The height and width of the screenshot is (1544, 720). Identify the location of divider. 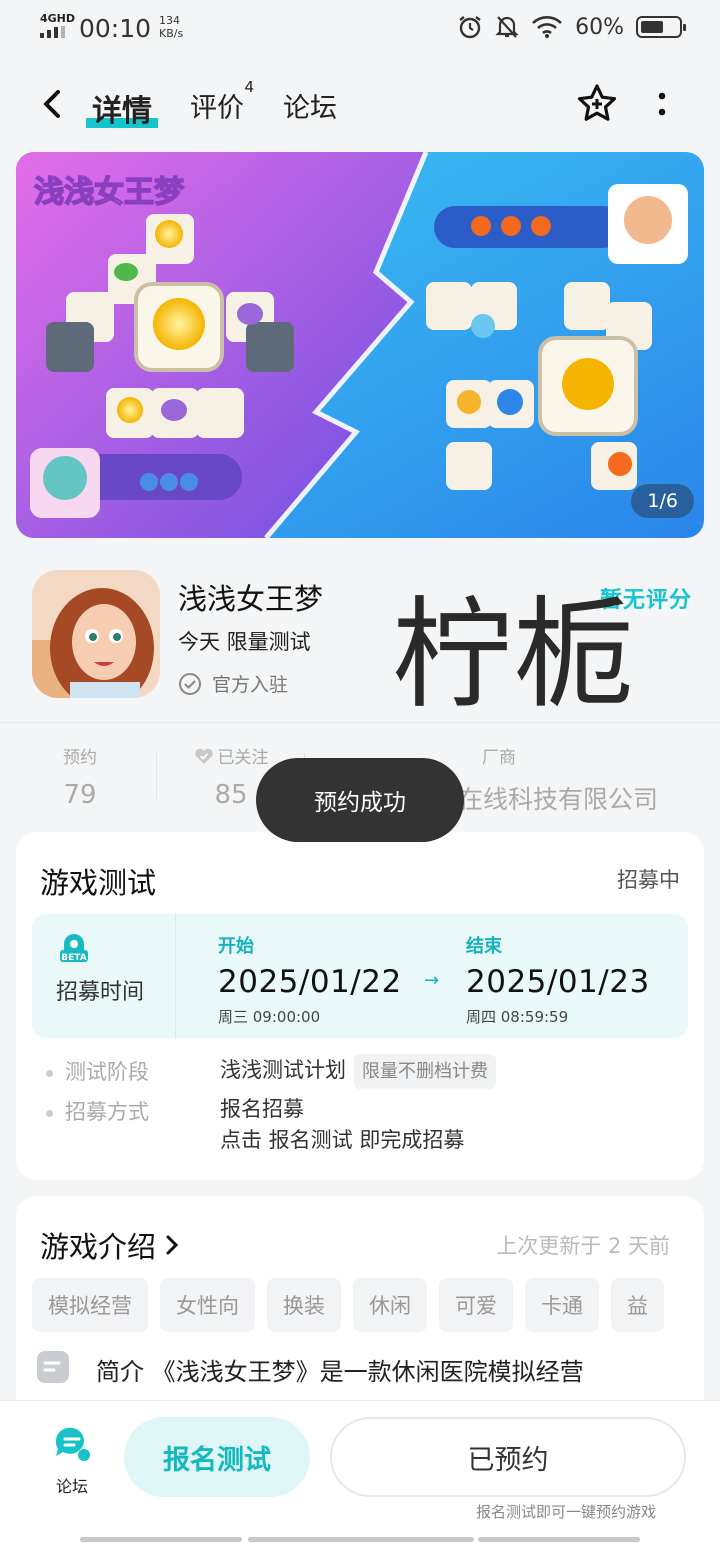
(156, 776).